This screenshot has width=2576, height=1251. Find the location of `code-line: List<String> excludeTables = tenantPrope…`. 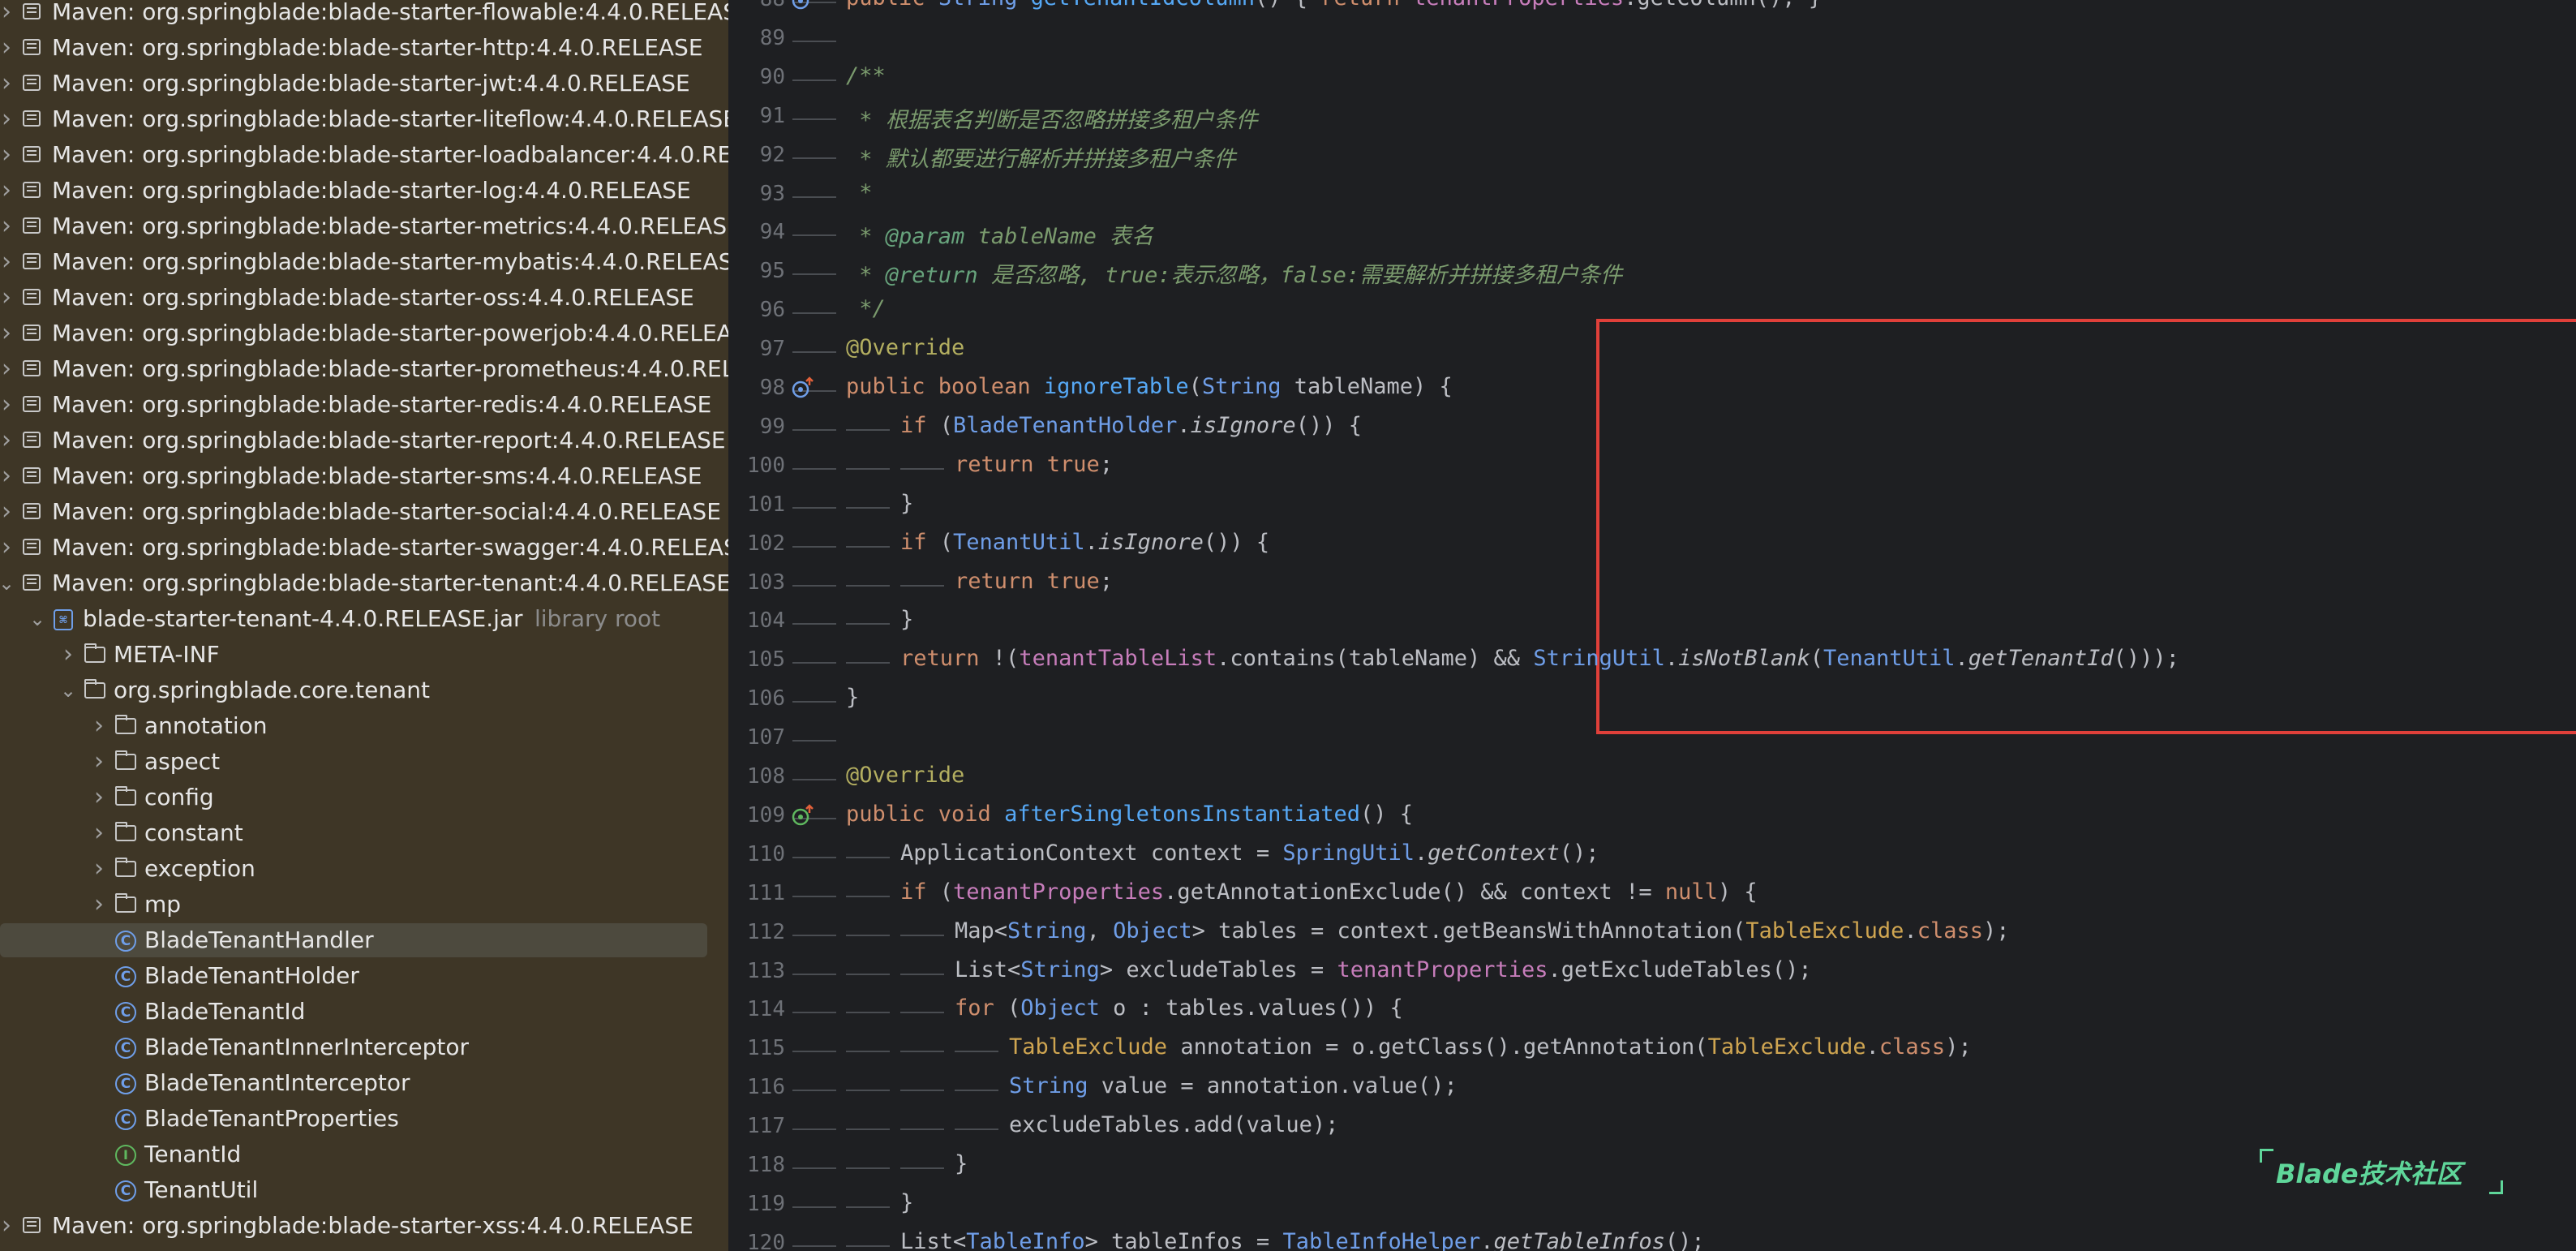

code-line: List<String> excludeTables = tenantPrope… is located at coordinates (1383, 969).